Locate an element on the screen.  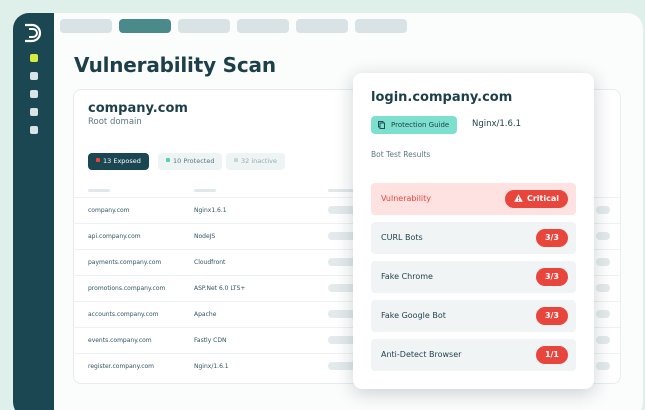
protection-guide-label: Protection Guide is located at coordinates (420, 125).